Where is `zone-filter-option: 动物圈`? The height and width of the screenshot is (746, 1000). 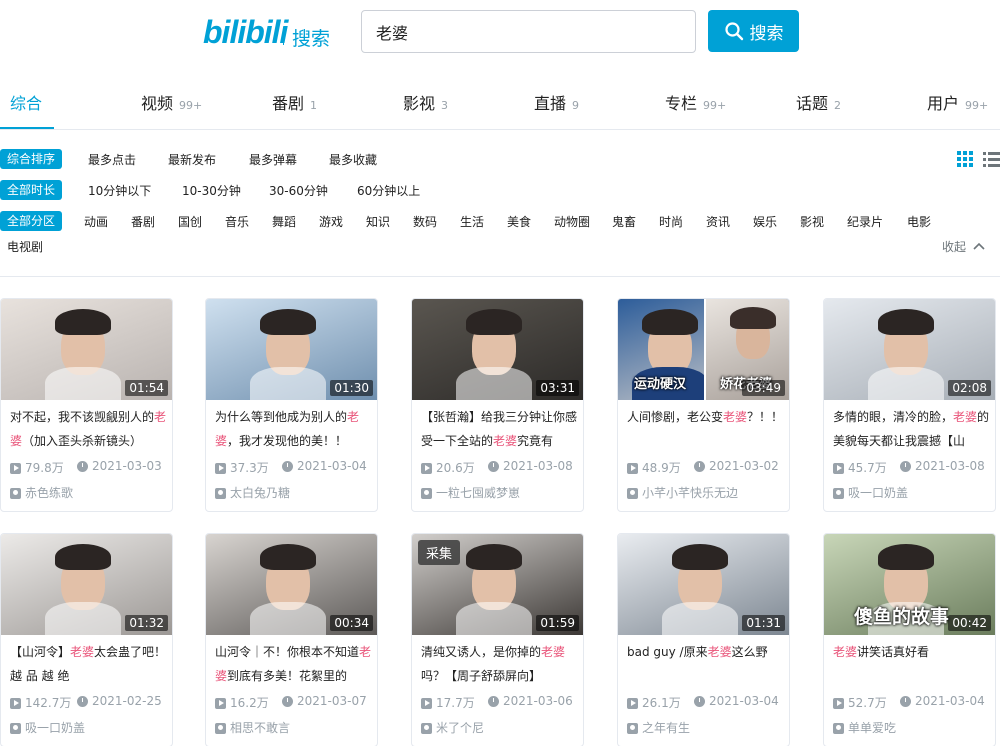 zone-filter-option: 动物圈 is located at coordinates (572, 221).